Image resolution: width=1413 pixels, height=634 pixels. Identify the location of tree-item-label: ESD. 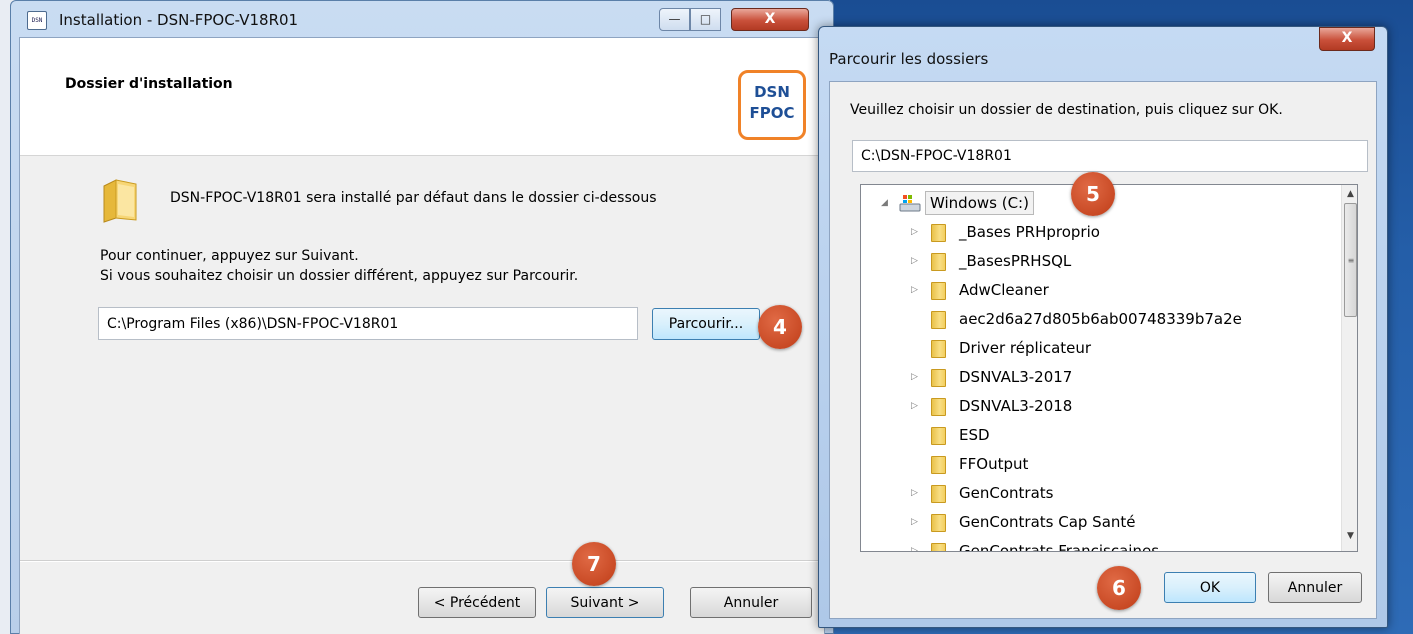
(974, 435).